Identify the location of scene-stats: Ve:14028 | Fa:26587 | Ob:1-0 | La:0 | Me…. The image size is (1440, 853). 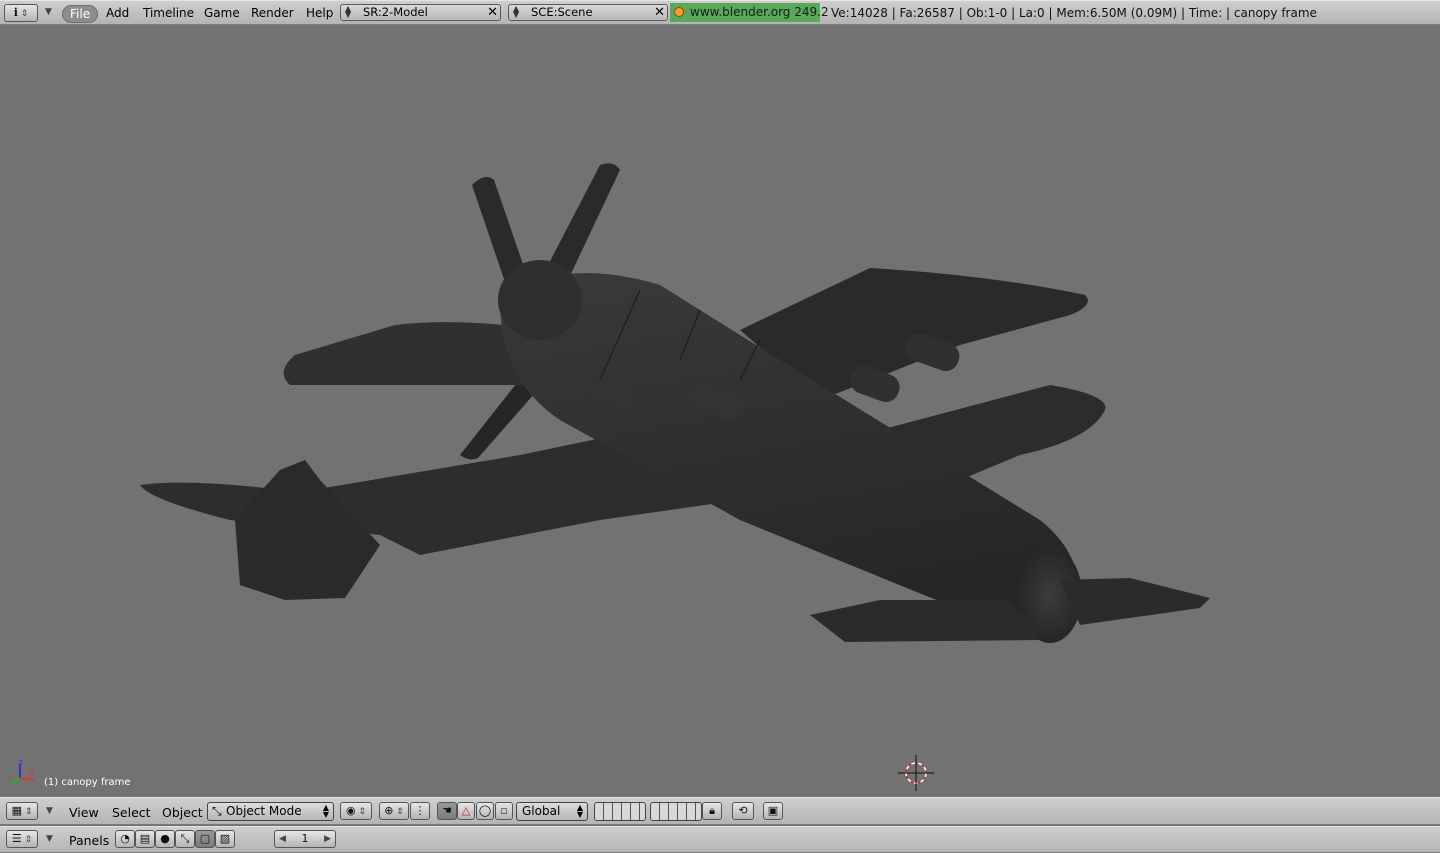
(1074, 13).